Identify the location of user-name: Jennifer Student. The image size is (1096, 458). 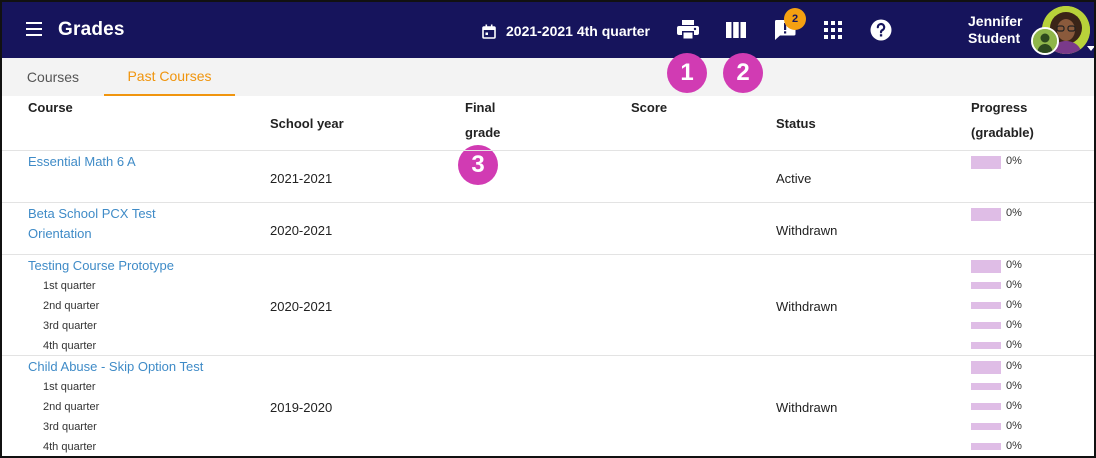
(995, 30).